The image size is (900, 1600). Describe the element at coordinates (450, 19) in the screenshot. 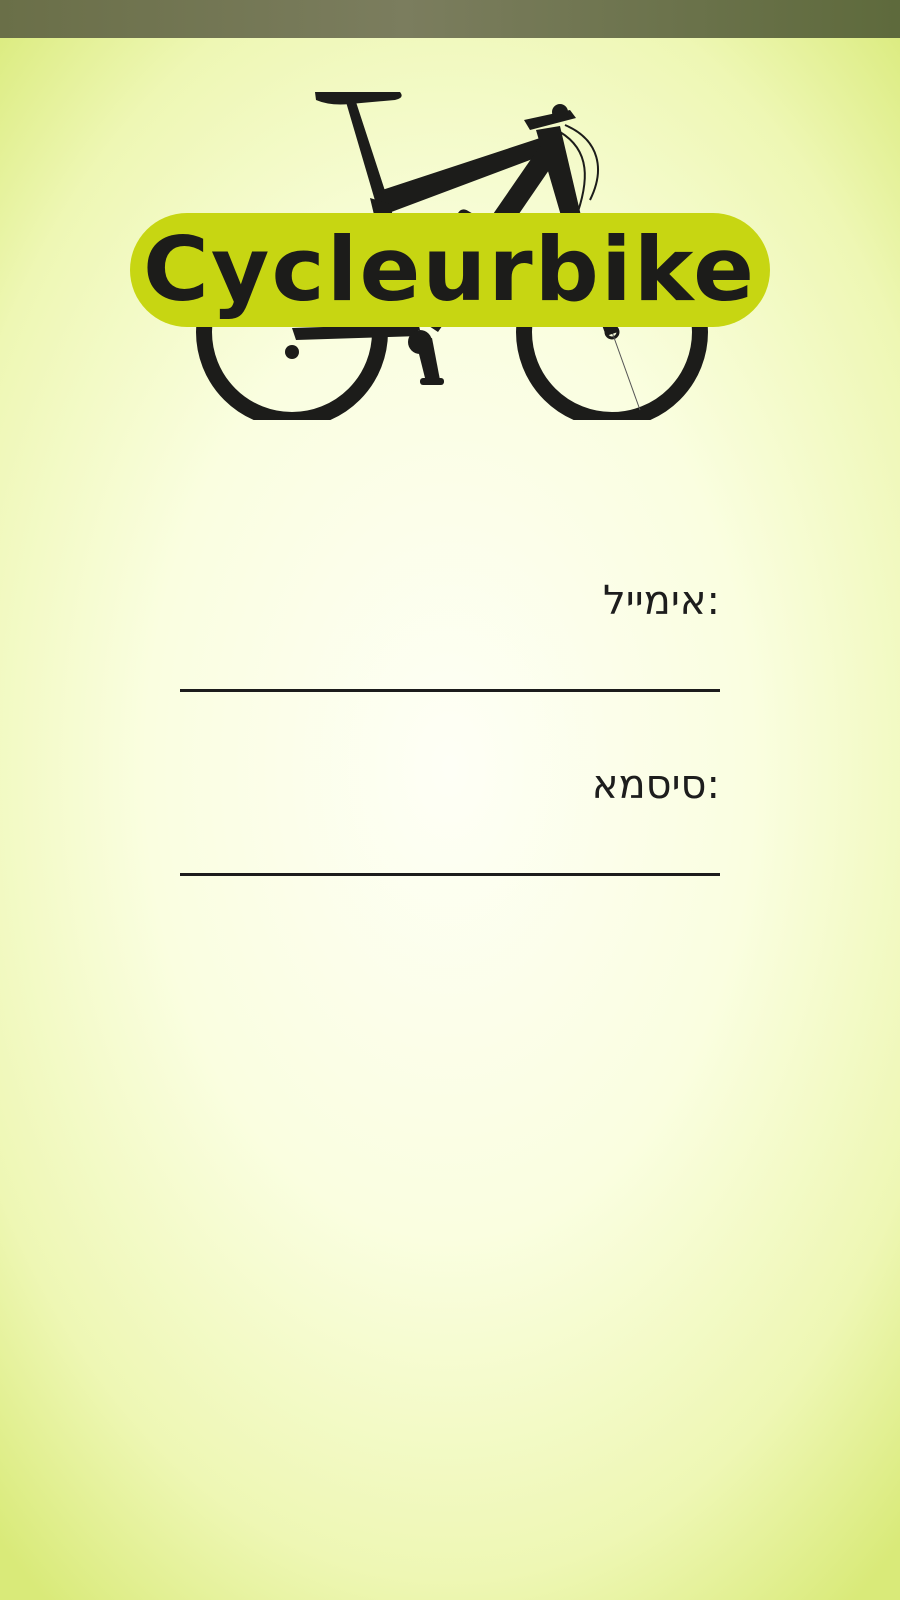

I see `status-bar` at that location.